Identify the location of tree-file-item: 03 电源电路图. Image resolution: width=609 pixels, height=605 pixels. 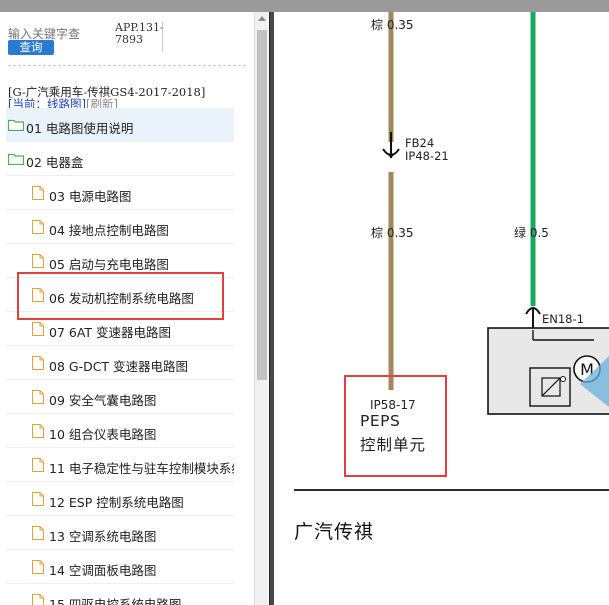
(120, 193).